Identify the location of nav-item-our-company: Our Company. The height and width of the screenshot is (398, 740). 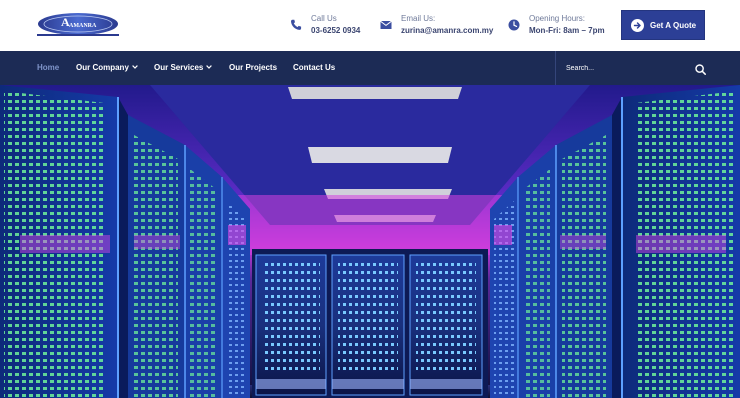
(107, 67).